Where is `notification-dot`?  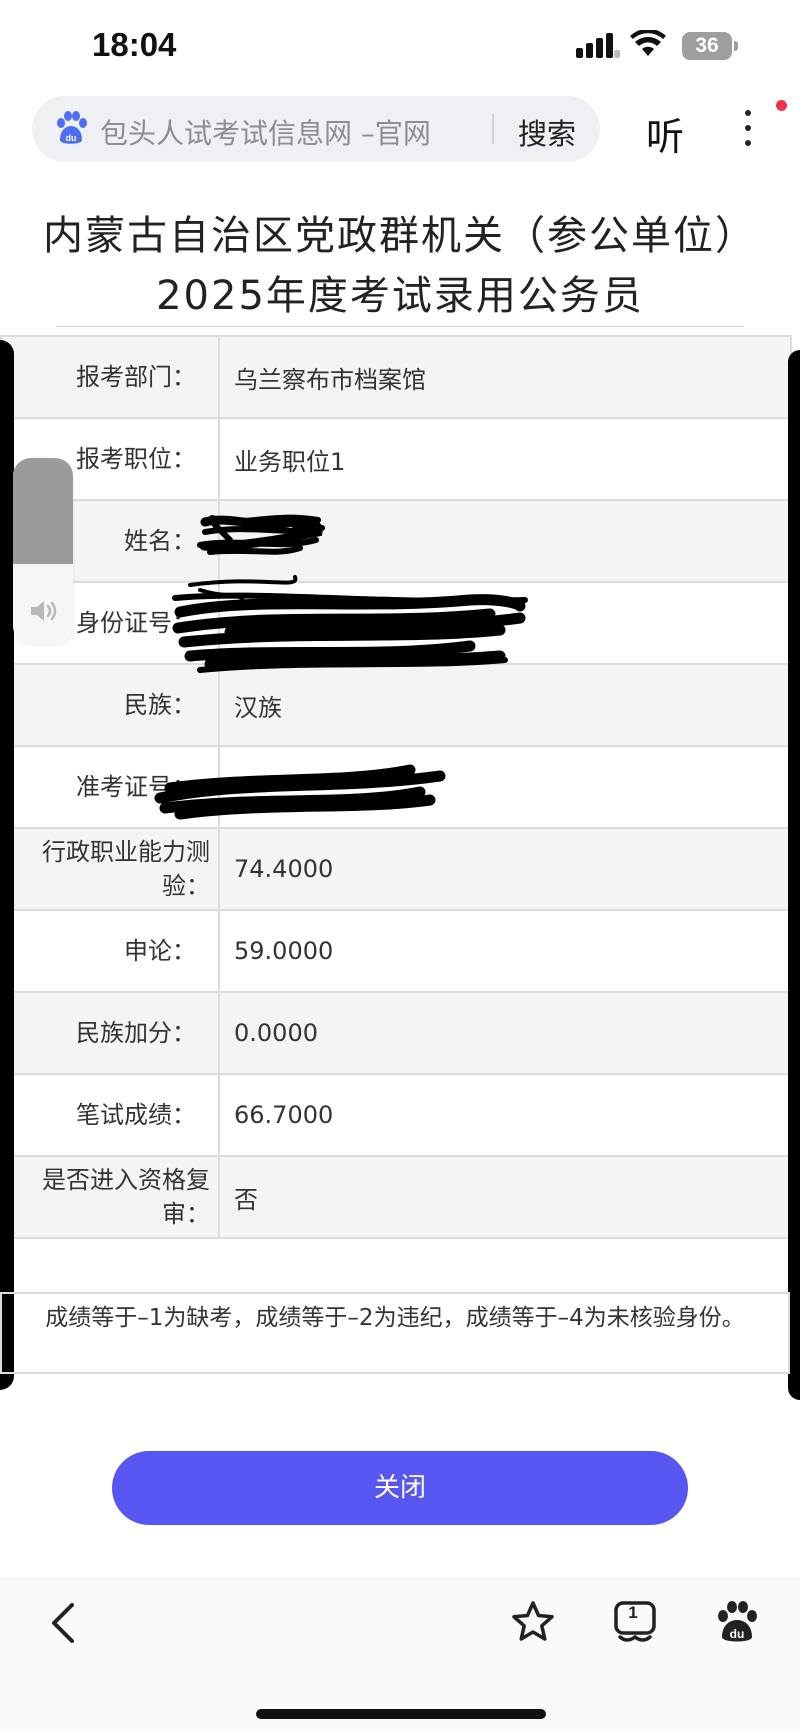 notification-dot is located at coordinates (781, 105).